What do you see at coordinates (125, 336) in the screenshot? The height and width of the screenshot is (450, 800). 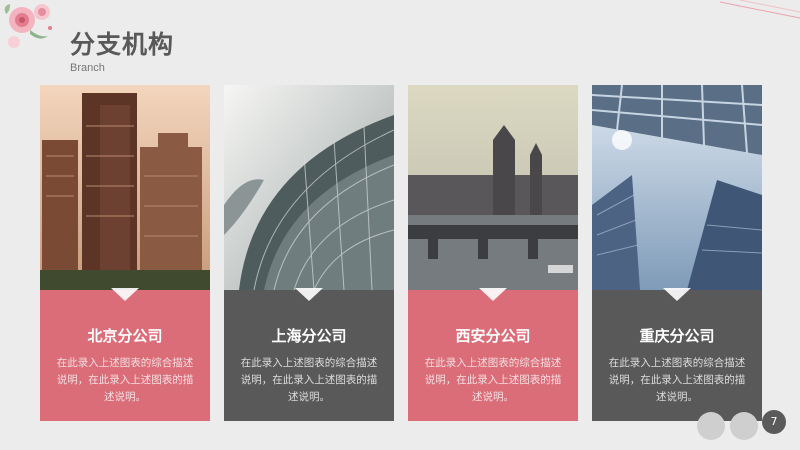 I see `branch-name: 北京分公司` at bounding box center [125, 336].